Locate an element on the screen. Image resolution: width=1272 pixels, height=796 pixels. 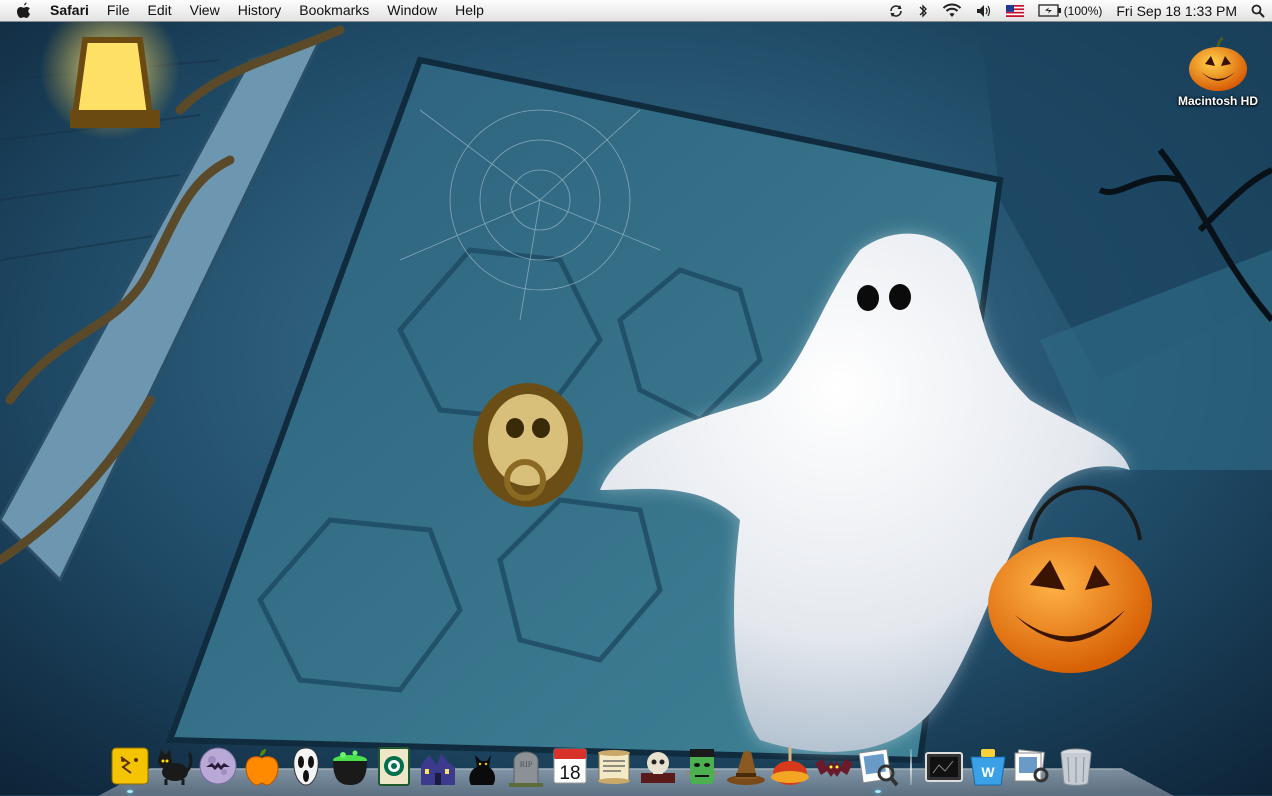
dock-item-ical: 18 is located at coordinates (570, 764).